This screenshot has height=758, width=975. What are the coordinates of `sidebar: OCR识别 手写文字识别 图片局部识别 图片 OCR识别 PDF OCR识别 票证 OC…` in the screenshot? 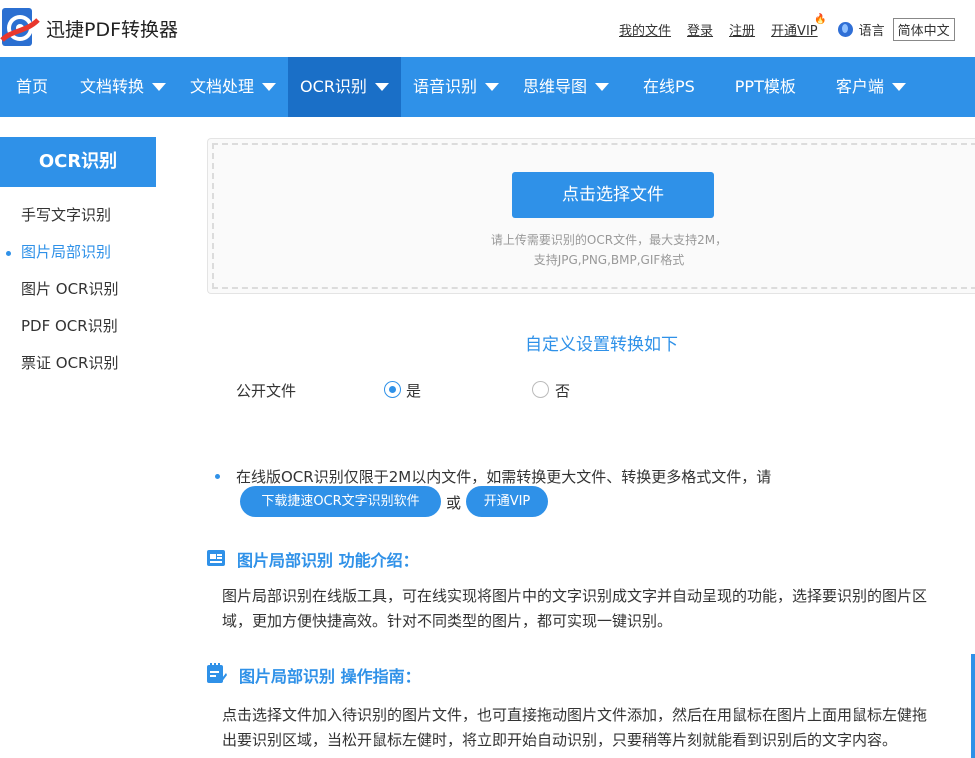 It's located at (78, 254).